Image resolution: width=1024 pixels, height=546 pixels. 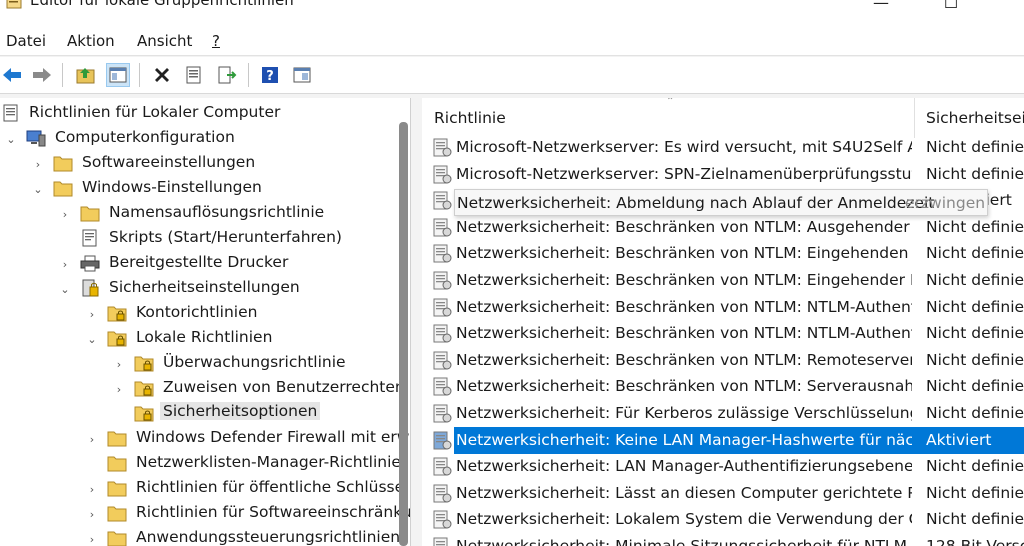 I want to click on tree-item-sicherheitsoptionen: Sicherheitsoptionen, so click(x=197, y=413).